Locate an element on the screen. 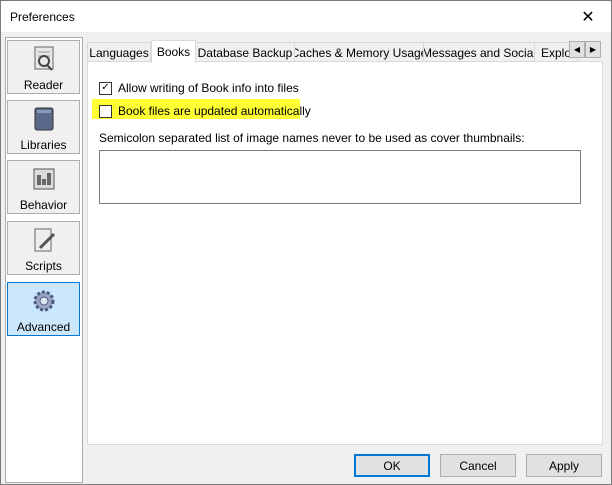 Image resolution: width=612 pixels, height=485 pixels. tab-languages: Languages is located at coordinates (119, 52).